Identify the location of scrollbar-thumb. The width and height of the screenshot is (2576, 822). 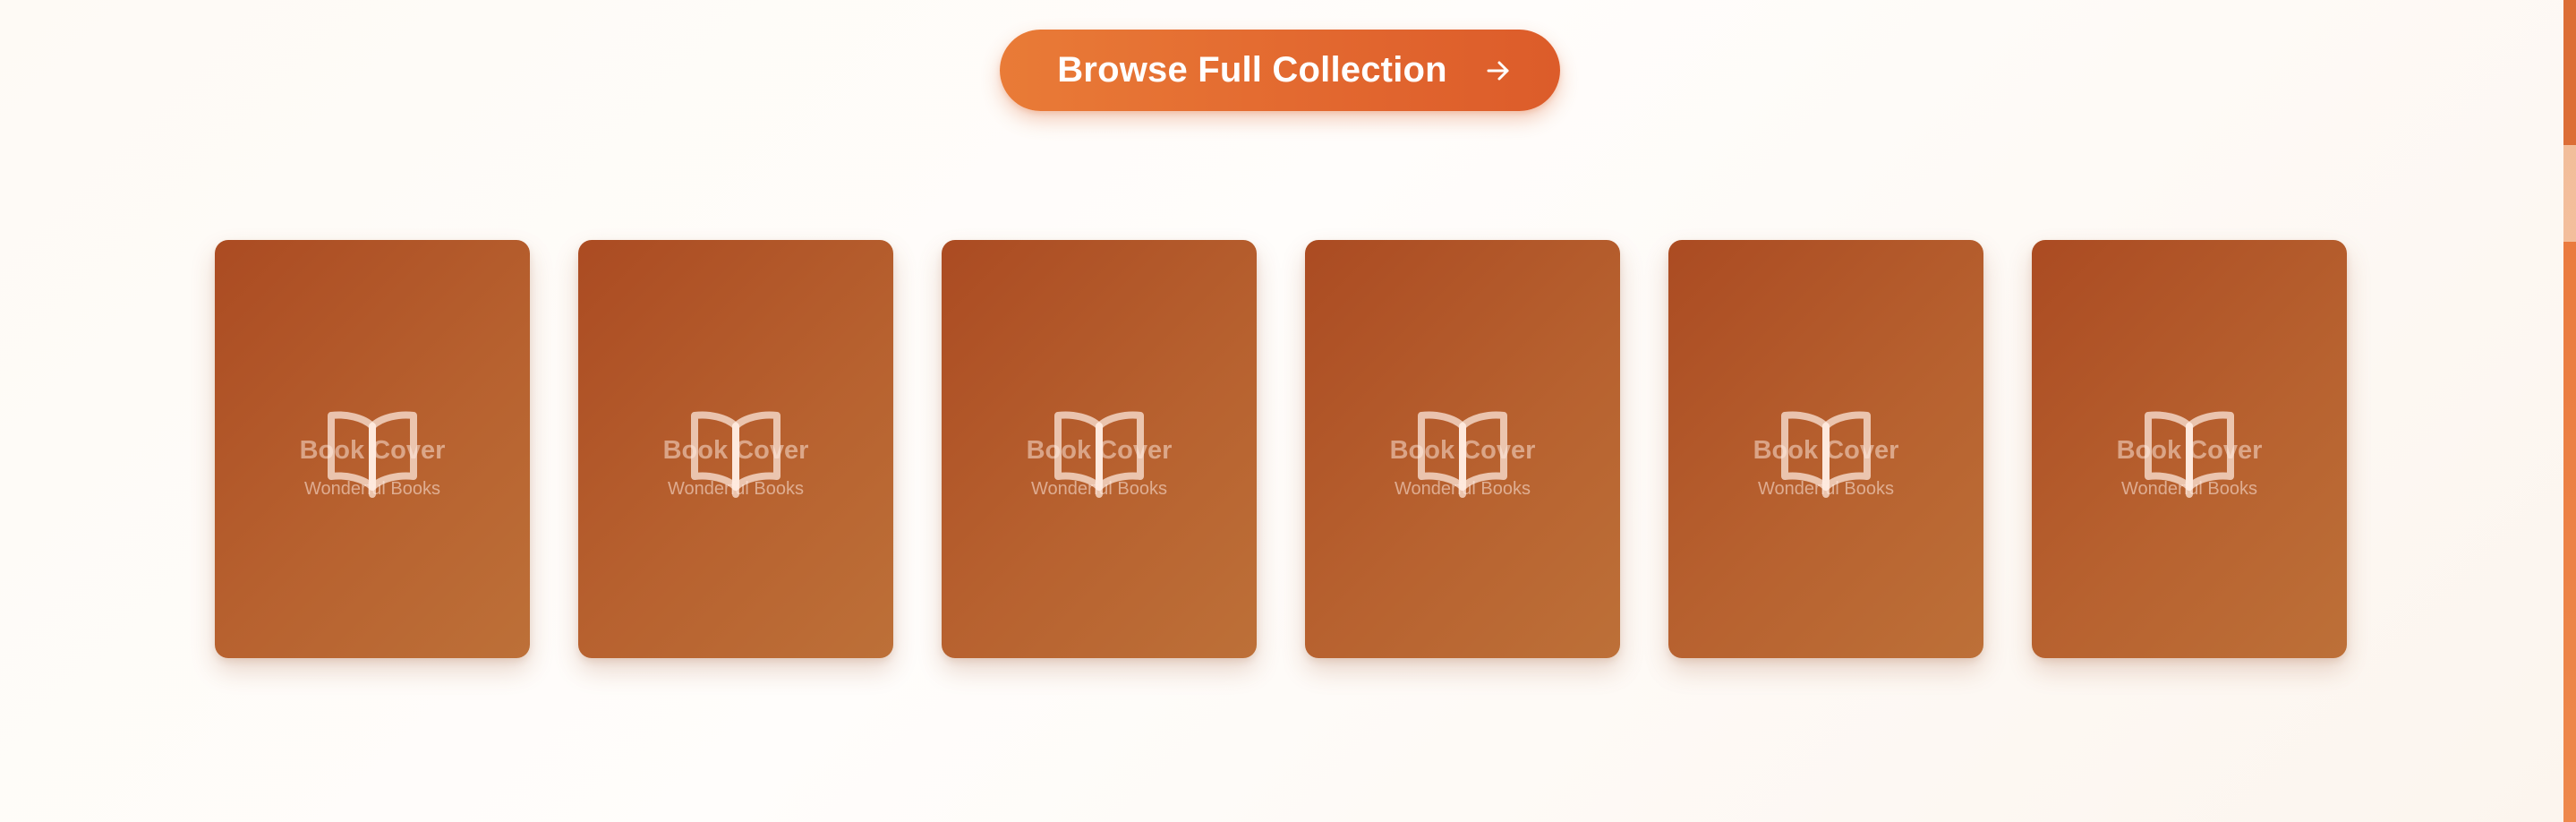
(2569, 532).